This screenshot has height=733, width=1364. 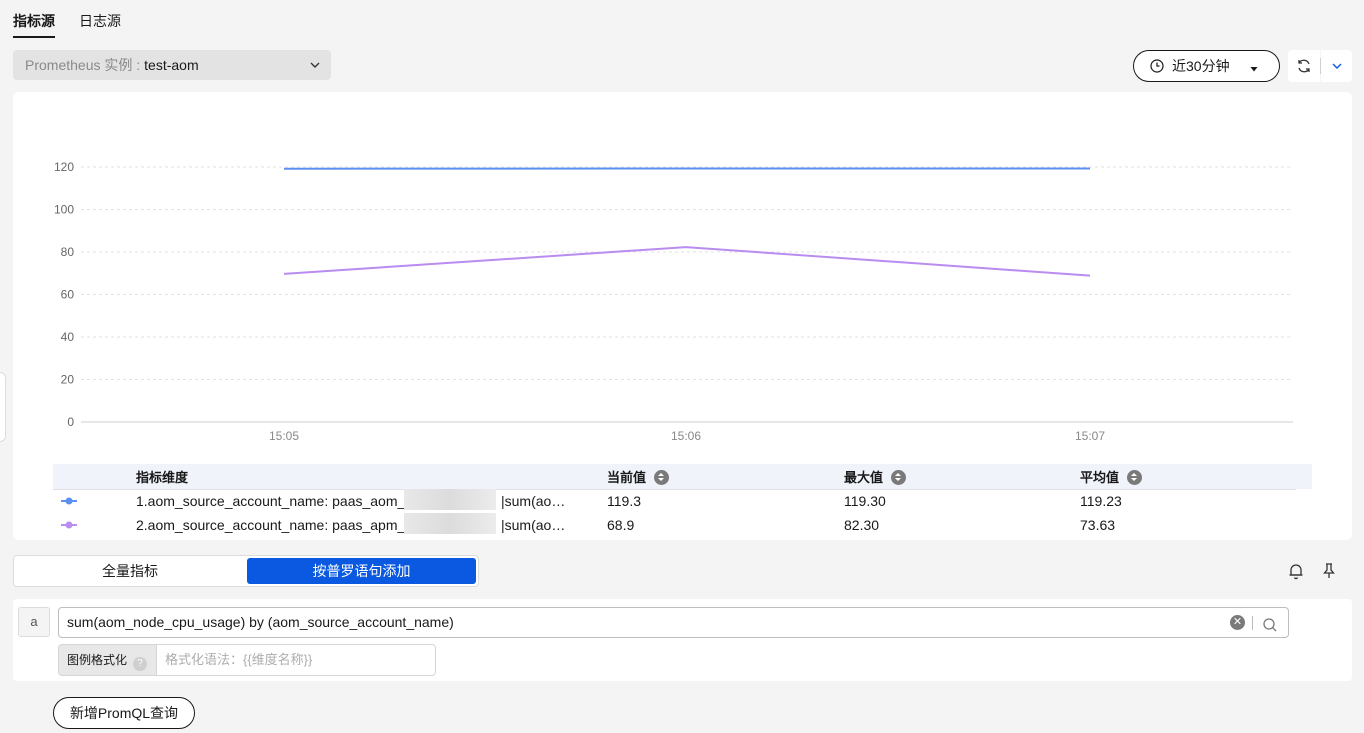 I want to click on tab-log-source: 日志源, so click(x=100, y=19).